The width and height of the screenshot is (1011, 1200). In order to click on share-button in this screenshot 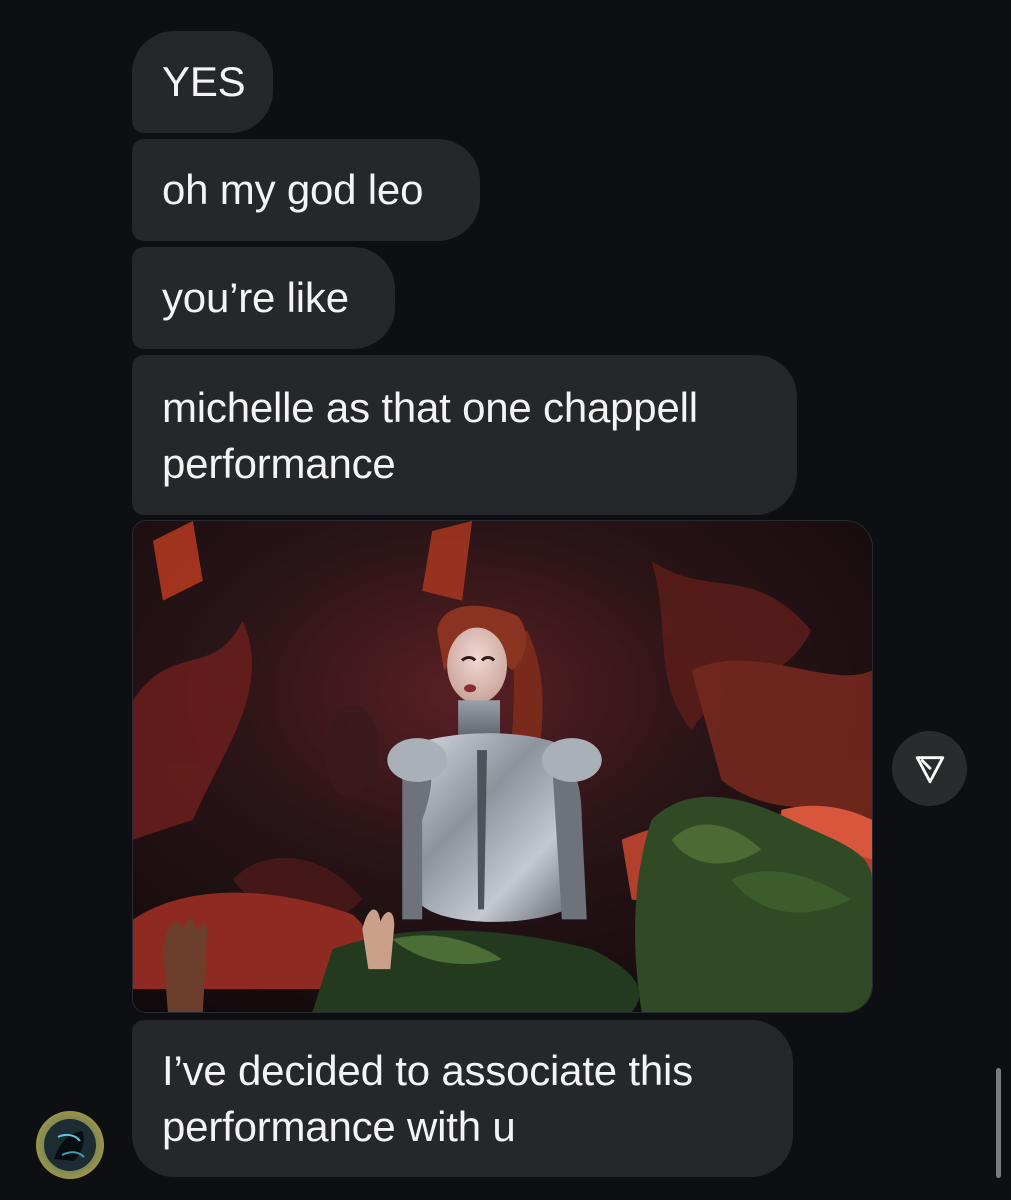, I will do `click(929, 768)`.